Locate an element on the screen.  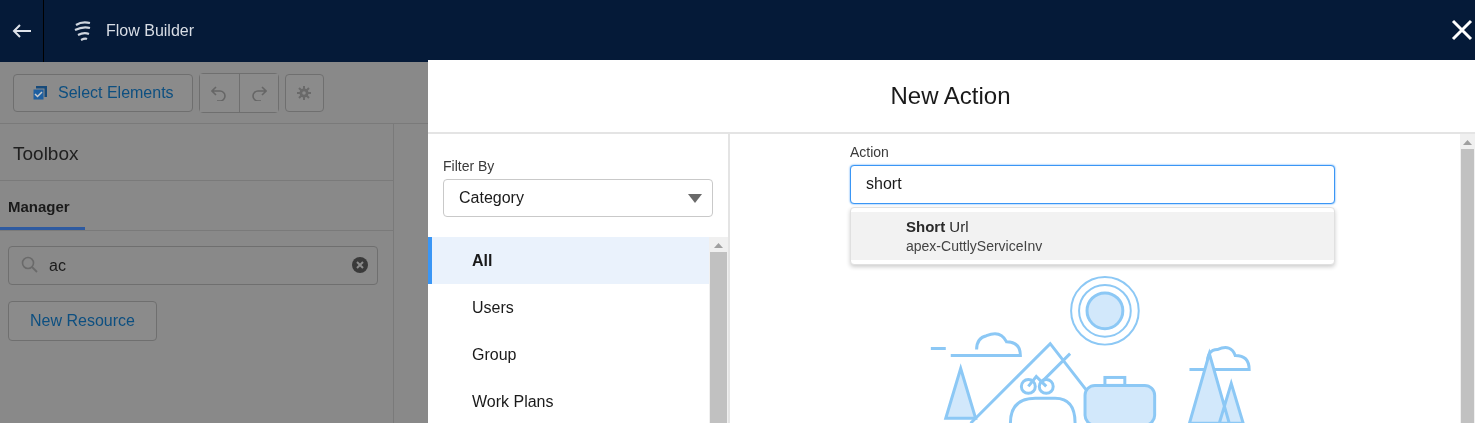
settings-button is located at coordinates (304, 92).